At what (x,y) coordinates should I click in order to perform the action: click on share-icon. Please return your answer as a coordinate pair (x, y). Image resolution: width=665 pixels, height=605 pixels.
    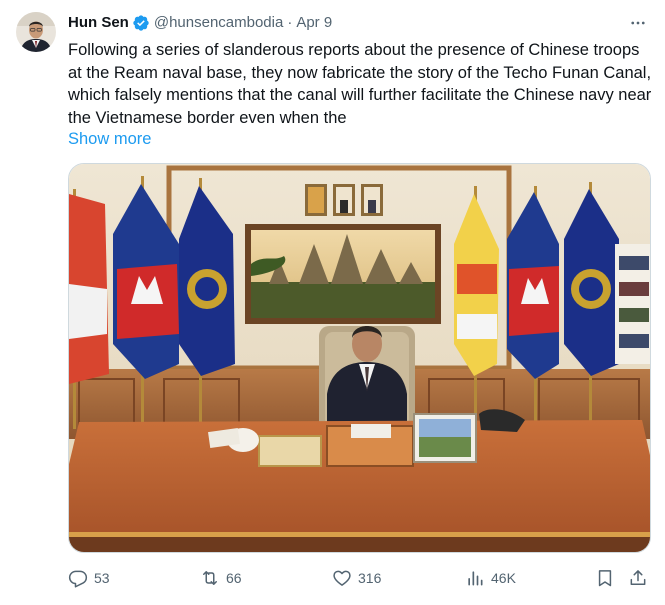
    Looking at the image, I should click on (638, 578).